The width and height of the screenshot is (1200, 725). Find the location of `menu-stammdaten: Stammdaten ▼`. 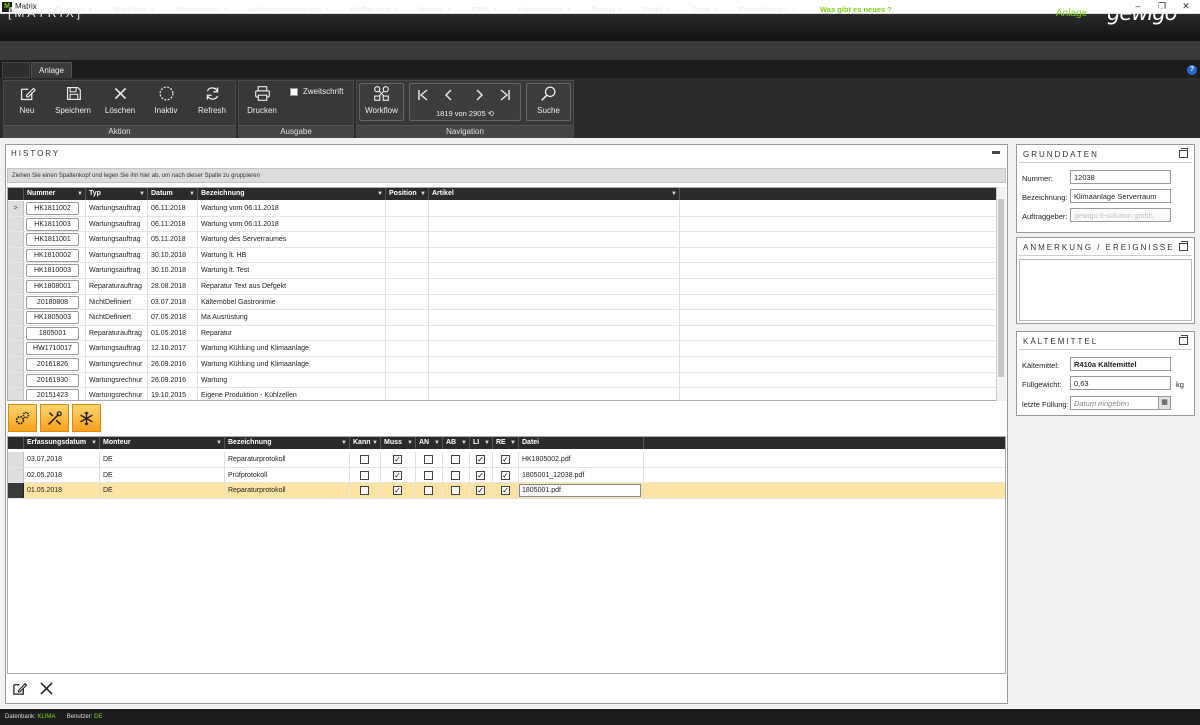

menu-stammdaten: Stammdaten ▼ is located at coordinates (201, 10).